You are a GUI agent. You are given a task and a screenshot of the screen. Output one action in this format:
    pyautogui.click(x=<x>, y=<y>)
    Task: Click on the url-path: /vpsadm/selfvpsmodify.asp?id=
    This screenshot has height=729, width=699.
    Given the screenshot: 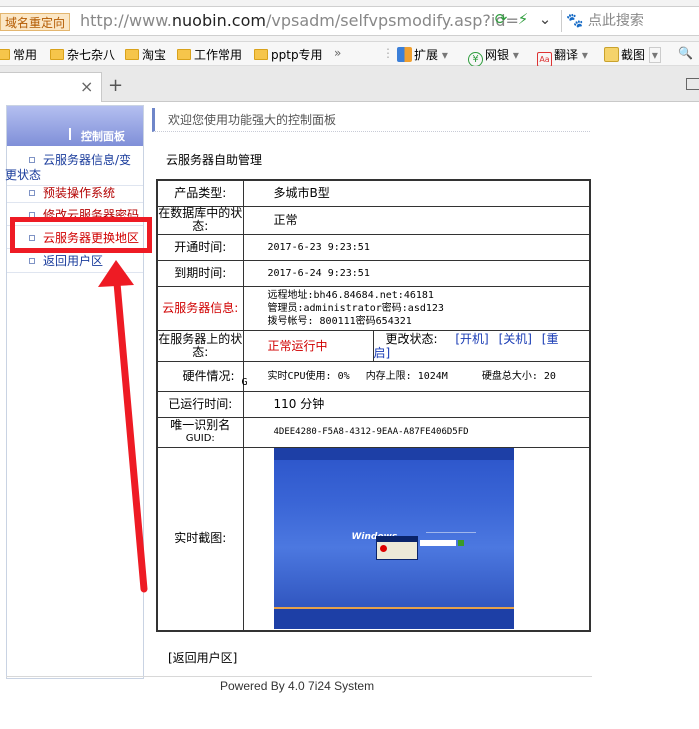 What is the action you would take?
    pyautogui.click(x=392, y=20)
    